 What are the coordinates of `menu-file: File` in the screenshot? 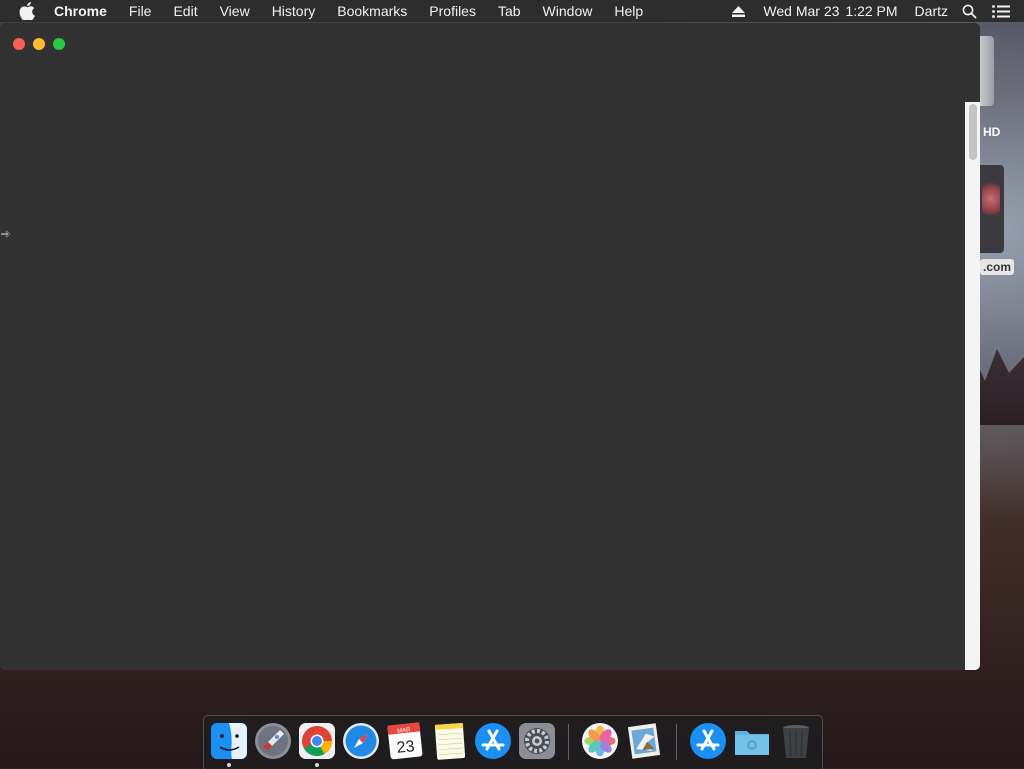 It's located at (140, 11).